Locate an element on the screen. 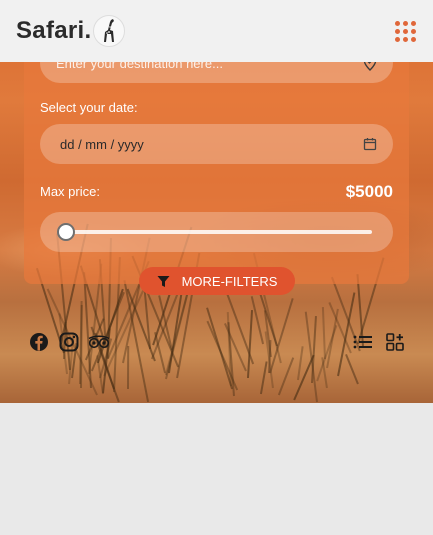 This screenshot has height=535, width=433. instagram-icon is located at coordinates (69, 342).